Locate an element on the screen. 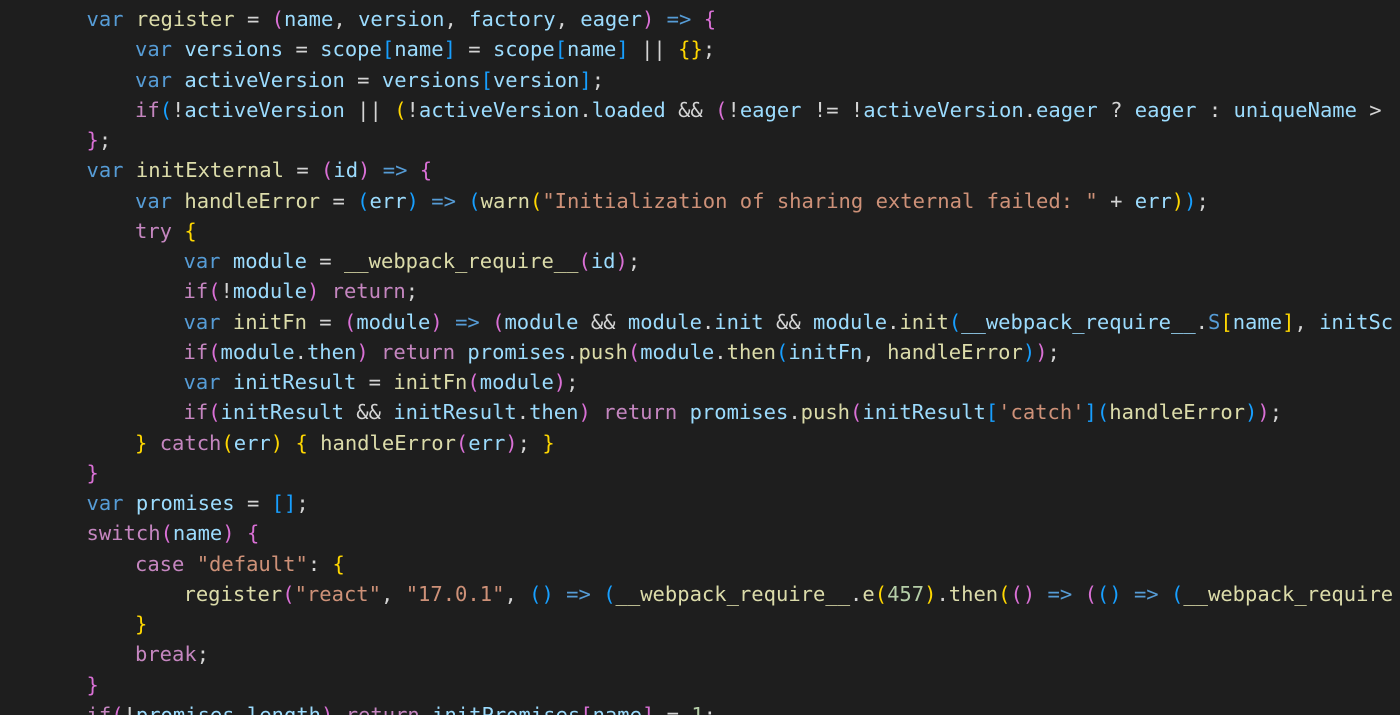 Image resolution: width=1400 pixels, height=715 pixels. code-line: }; is located at coordinates (700, 140).